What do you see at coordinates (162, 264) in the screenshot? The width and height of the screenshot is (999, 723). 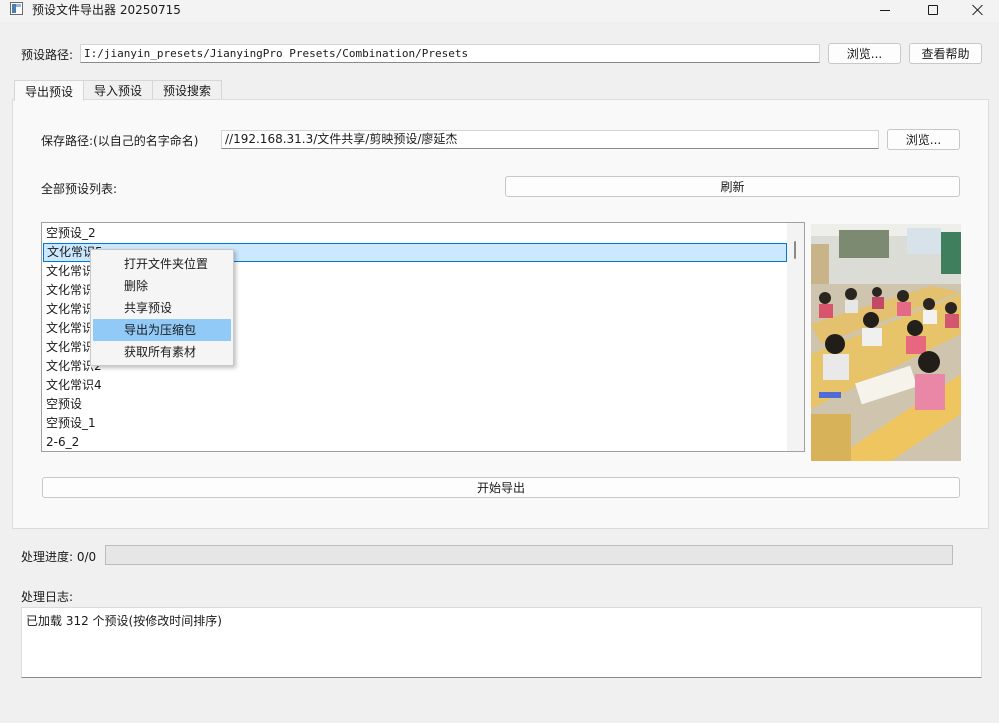 I see `menu-item-open-folder: 打开文件夹位置` at bounding box center [162, 264].